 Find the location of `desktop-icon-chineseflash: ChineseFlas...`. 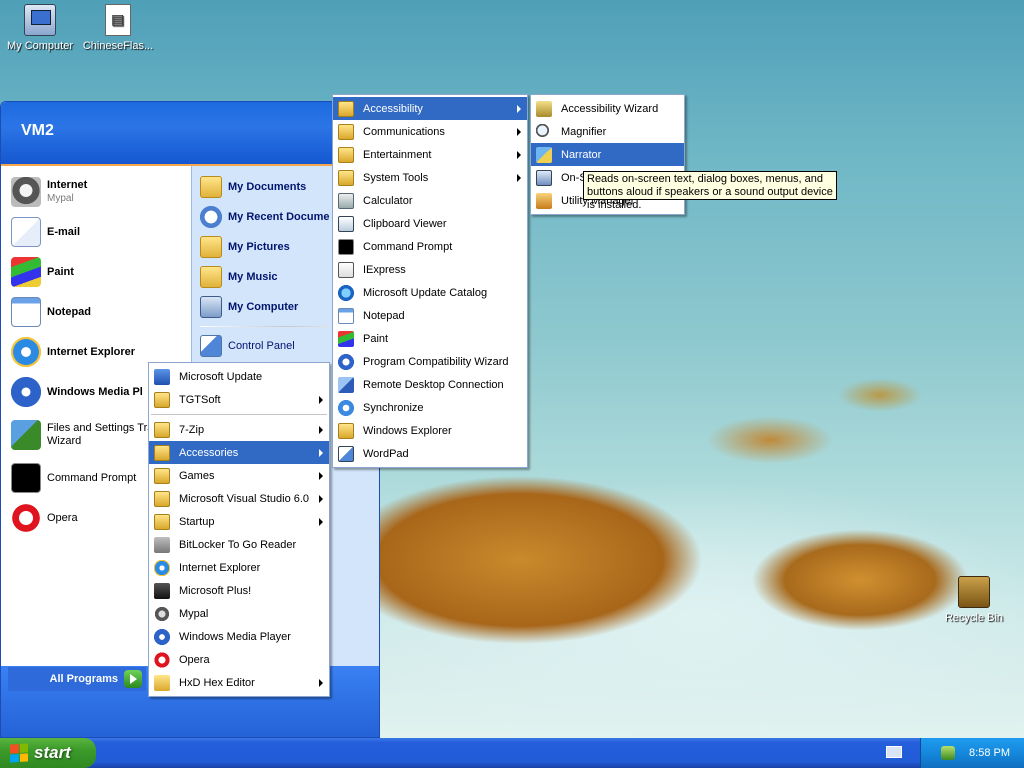

desktop-icon-chineseflash: ChineseFlas... is located at coordinates (118, 28).